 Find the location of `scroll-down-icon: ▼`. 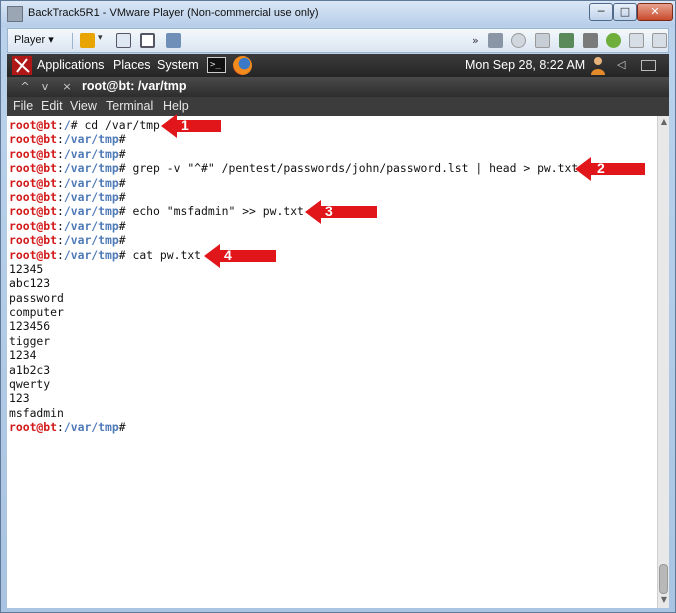

scroll-down-icon: ▼ is located at coordinates (664, 600).